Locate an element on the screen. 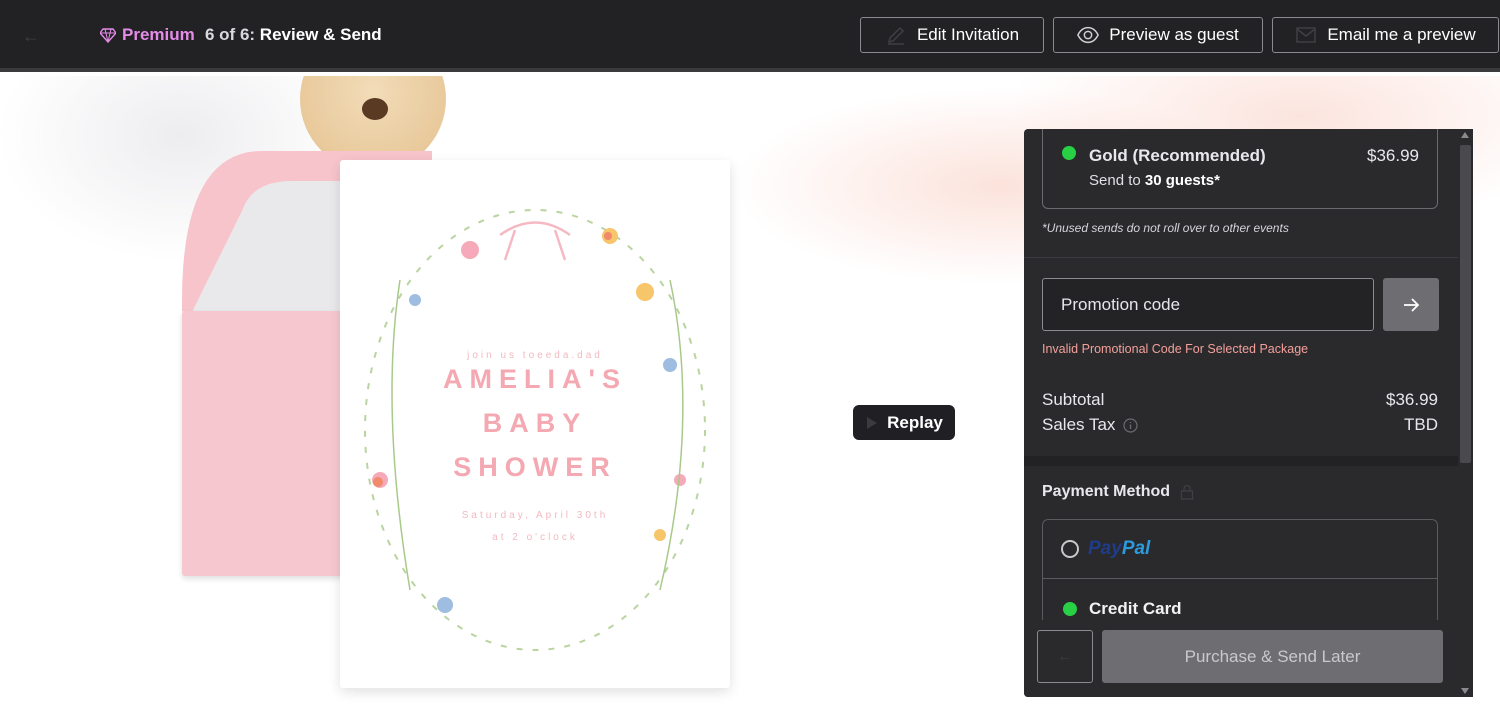 This screenshot has width=1500, height=726. sales-tax-row: Sales Tax TBD is located at coordinates (1240, 425).